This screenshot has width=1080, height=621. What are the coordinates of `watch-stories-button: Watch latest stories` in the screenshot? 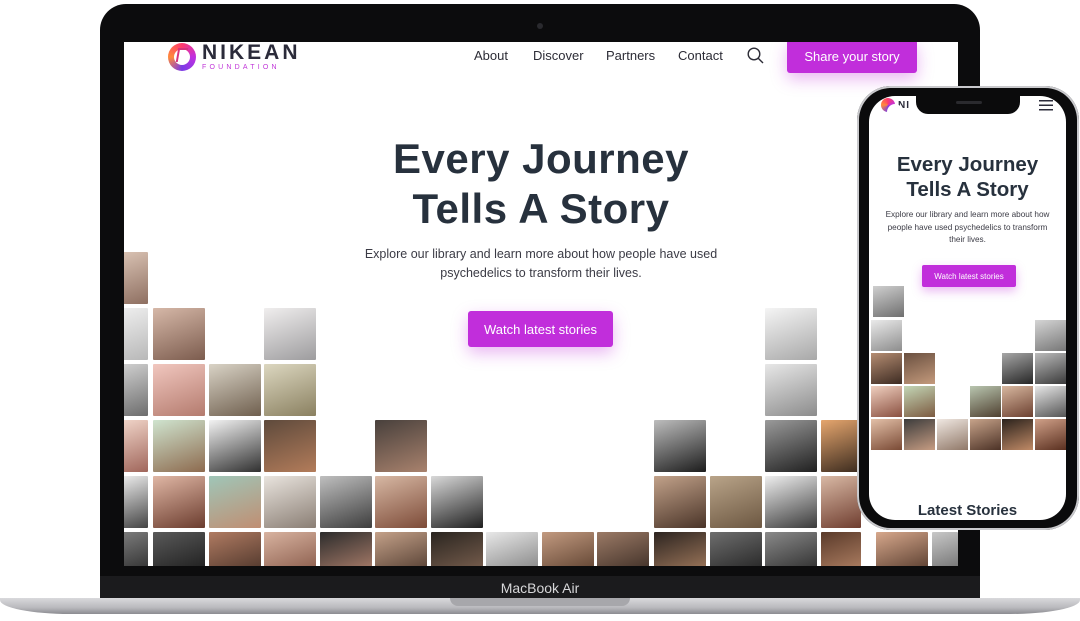 It's located at (540, 329).